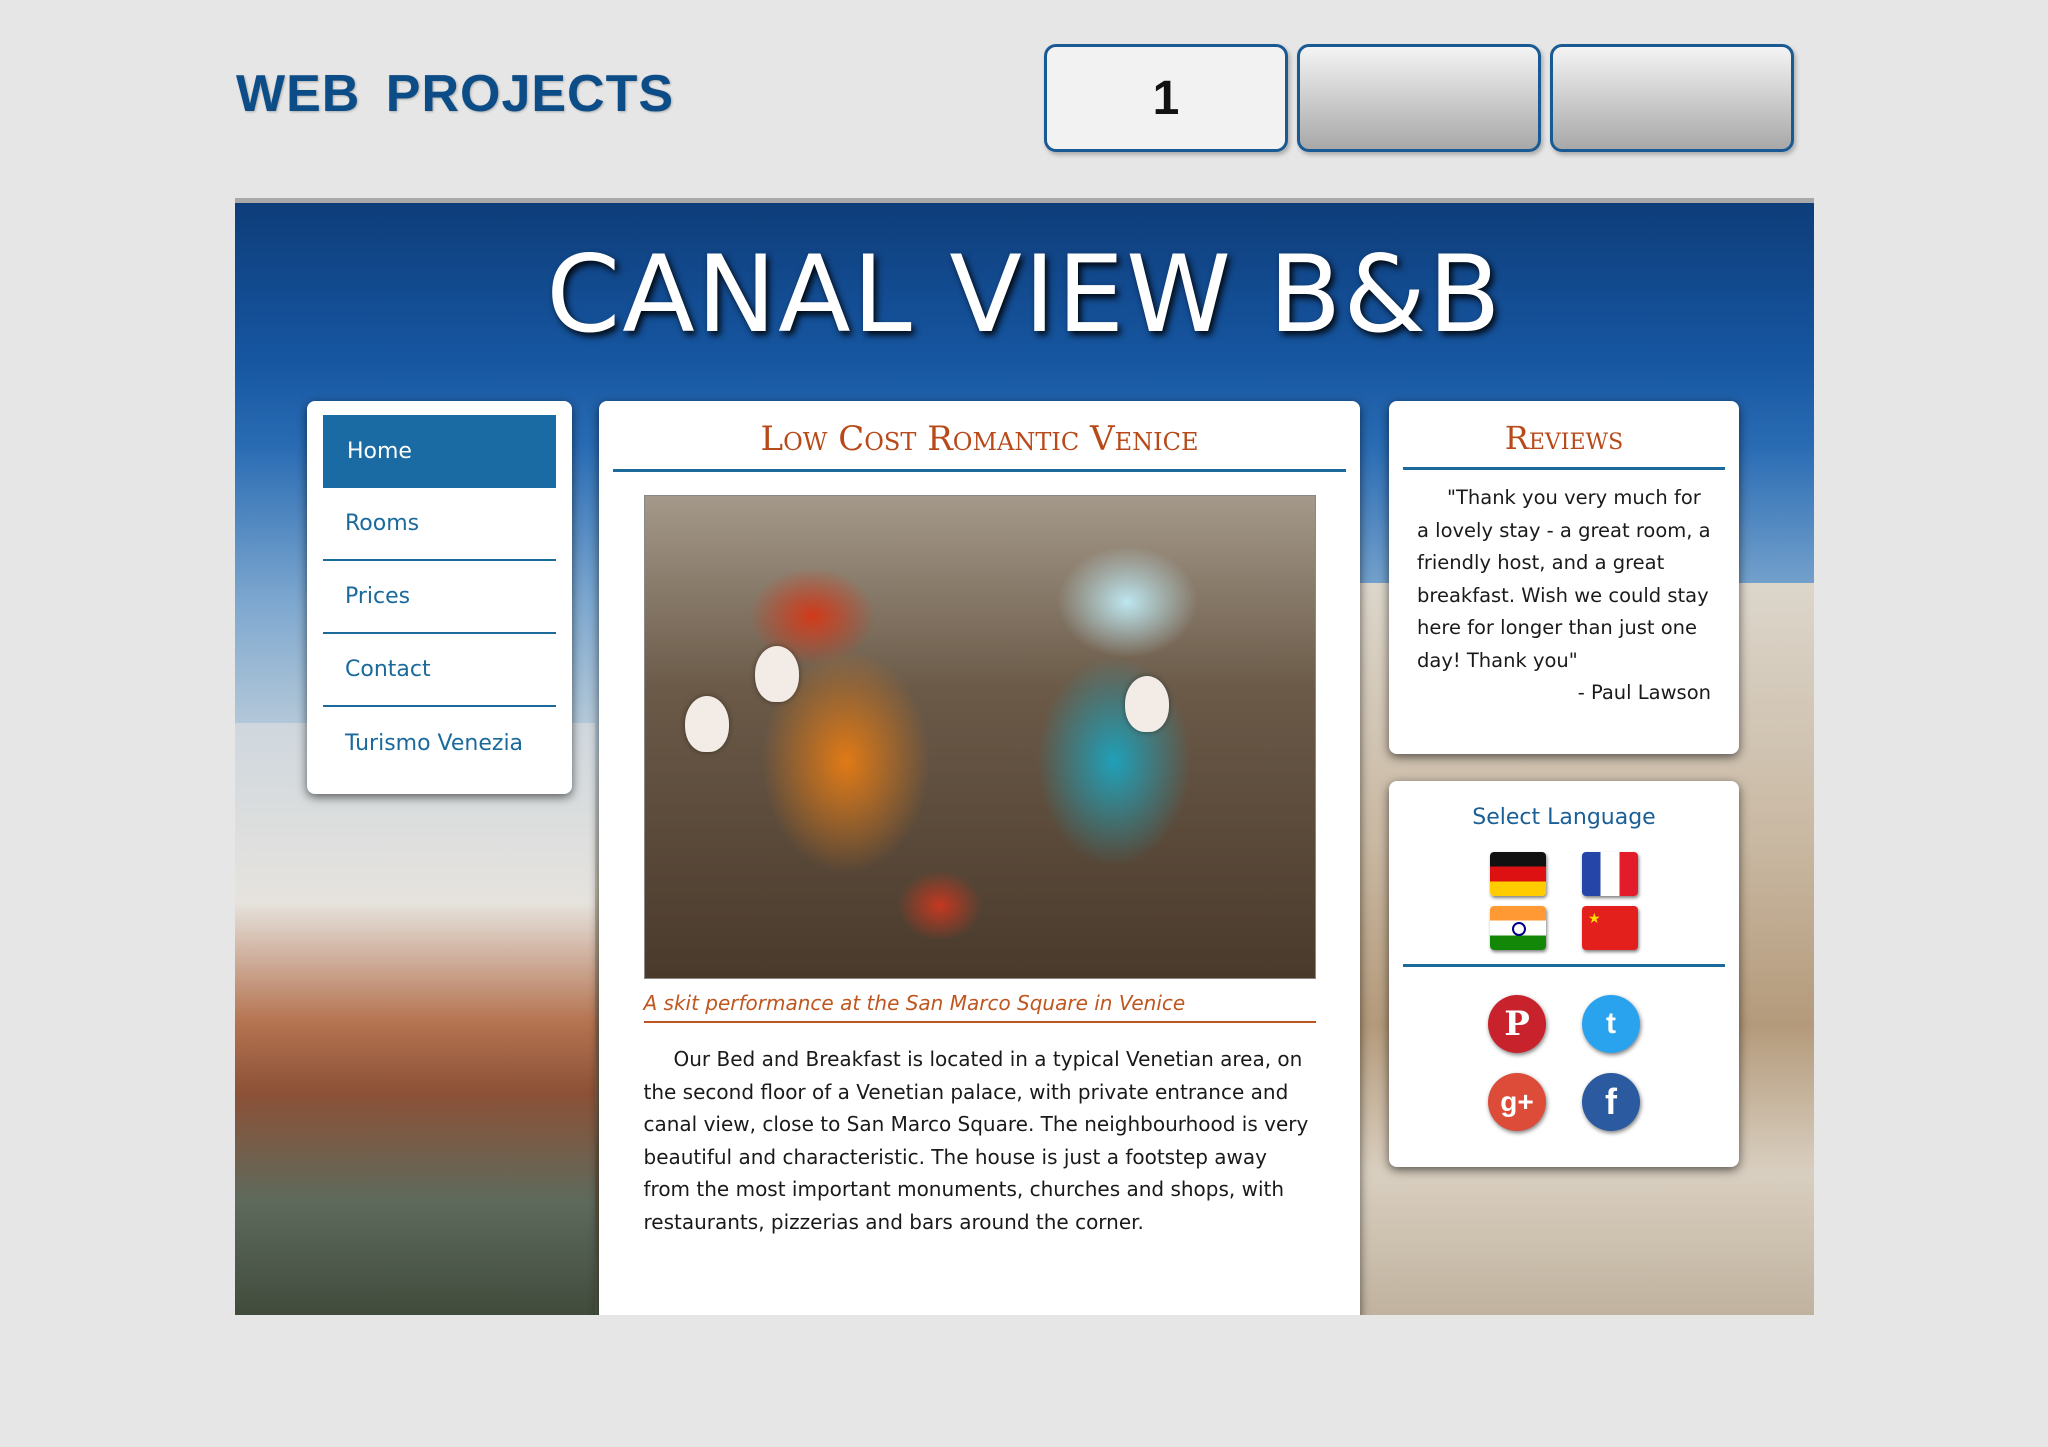 The height and width of the screenshot is (1447, 2048). Describe the element at coordinates (1518, 874) in the screenshot. I see `german-flag-icon` at that location.